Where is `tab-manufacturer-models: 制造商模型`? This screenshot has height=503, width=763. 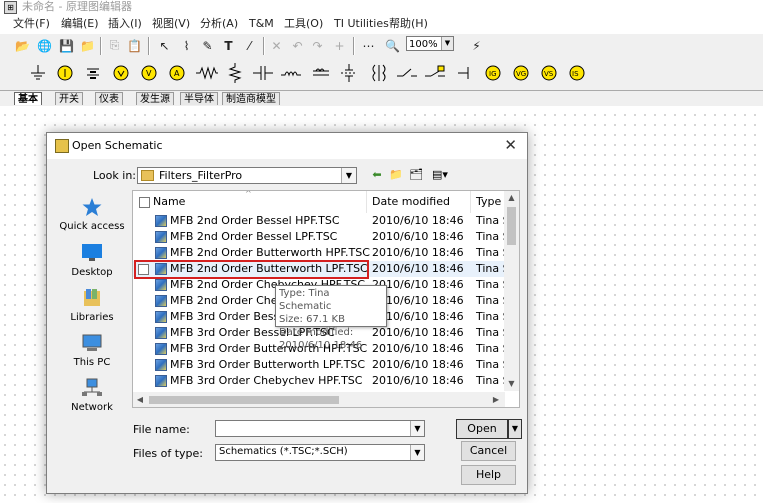 tab-manufacturer-models: 制造商模型 is located at coordinates (251, 98).